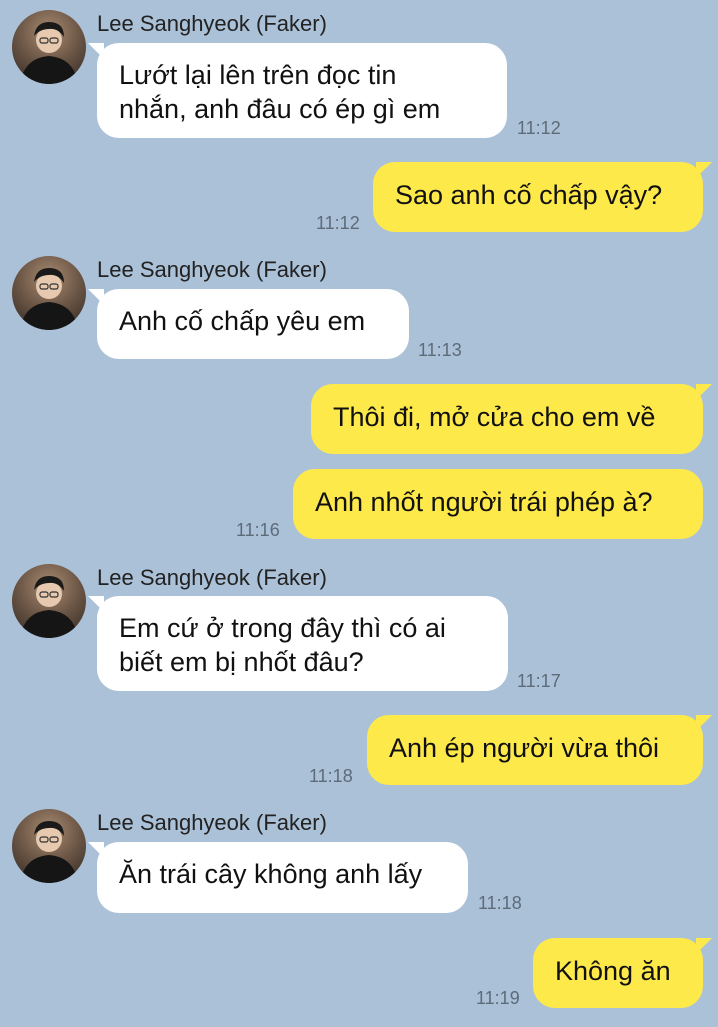 The height and width of the screenshot is (1027, 718). I want to click on message-text: Không ăn, so click(613, 971).